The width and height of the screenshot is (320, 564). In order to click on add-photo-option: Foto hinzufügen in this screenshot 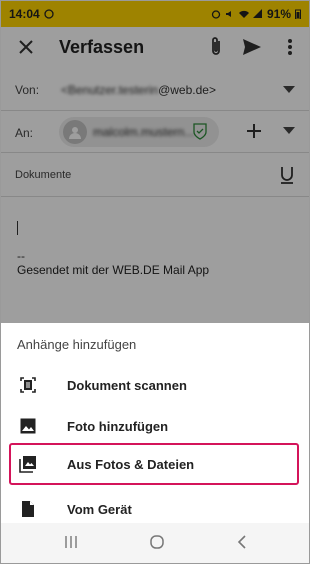, I will do `click(155, 426)`.